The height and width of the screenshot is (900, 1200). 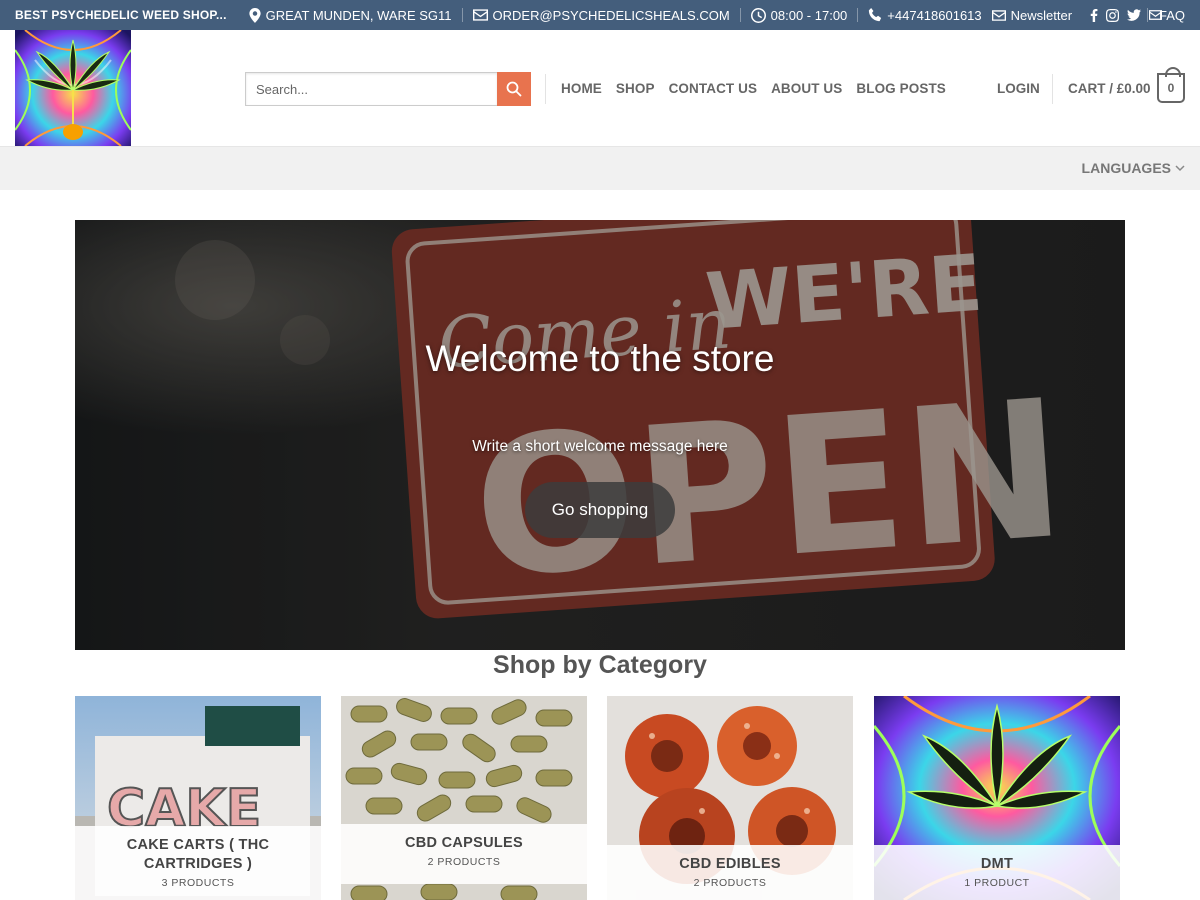 I want to click on facebook-icon, so click(x=1094, y=15).